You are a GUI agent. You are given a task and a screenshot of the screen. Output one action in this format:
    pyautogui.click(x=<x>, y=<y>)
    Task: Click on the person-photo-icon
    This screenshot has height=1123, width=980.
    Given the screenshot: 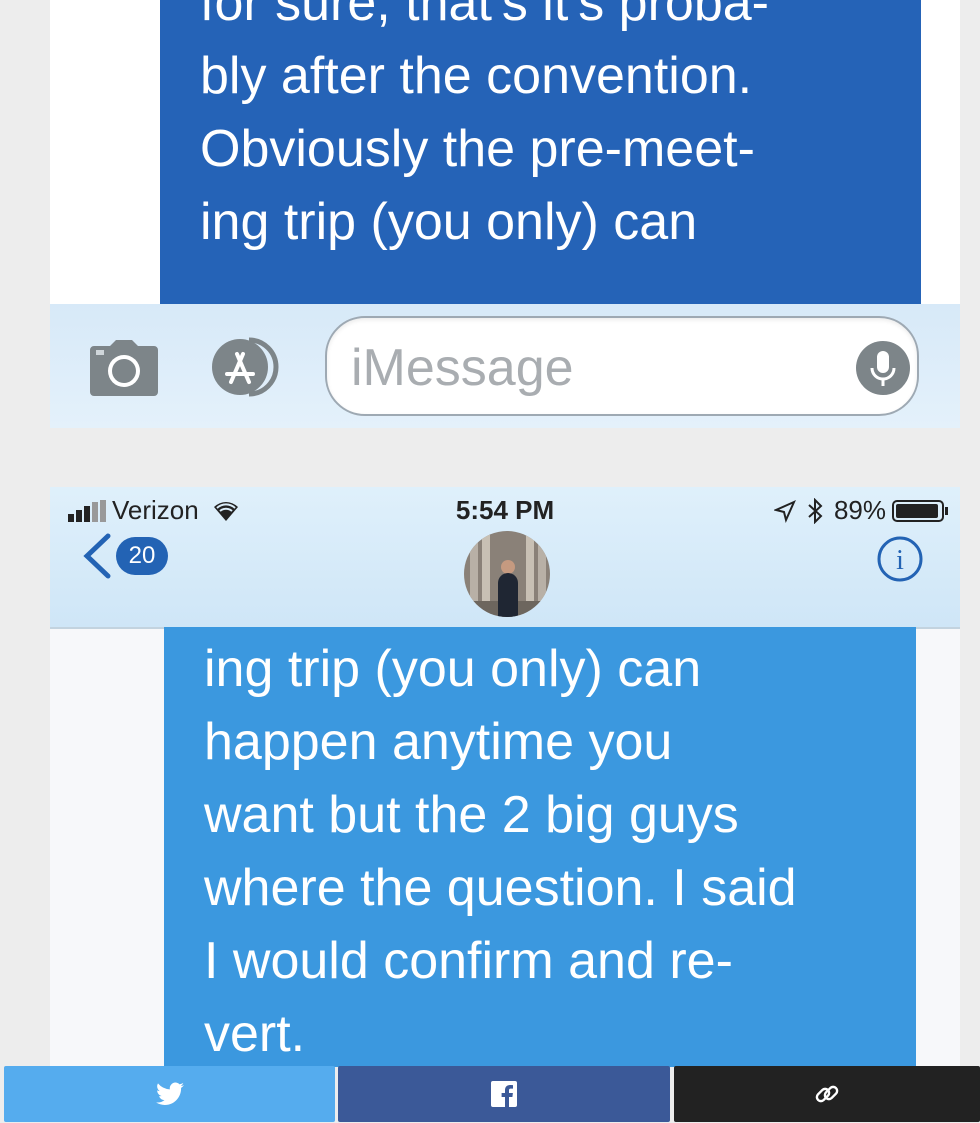 What is the action you would take?
    pyautogui.click(x=507, y=574)
    